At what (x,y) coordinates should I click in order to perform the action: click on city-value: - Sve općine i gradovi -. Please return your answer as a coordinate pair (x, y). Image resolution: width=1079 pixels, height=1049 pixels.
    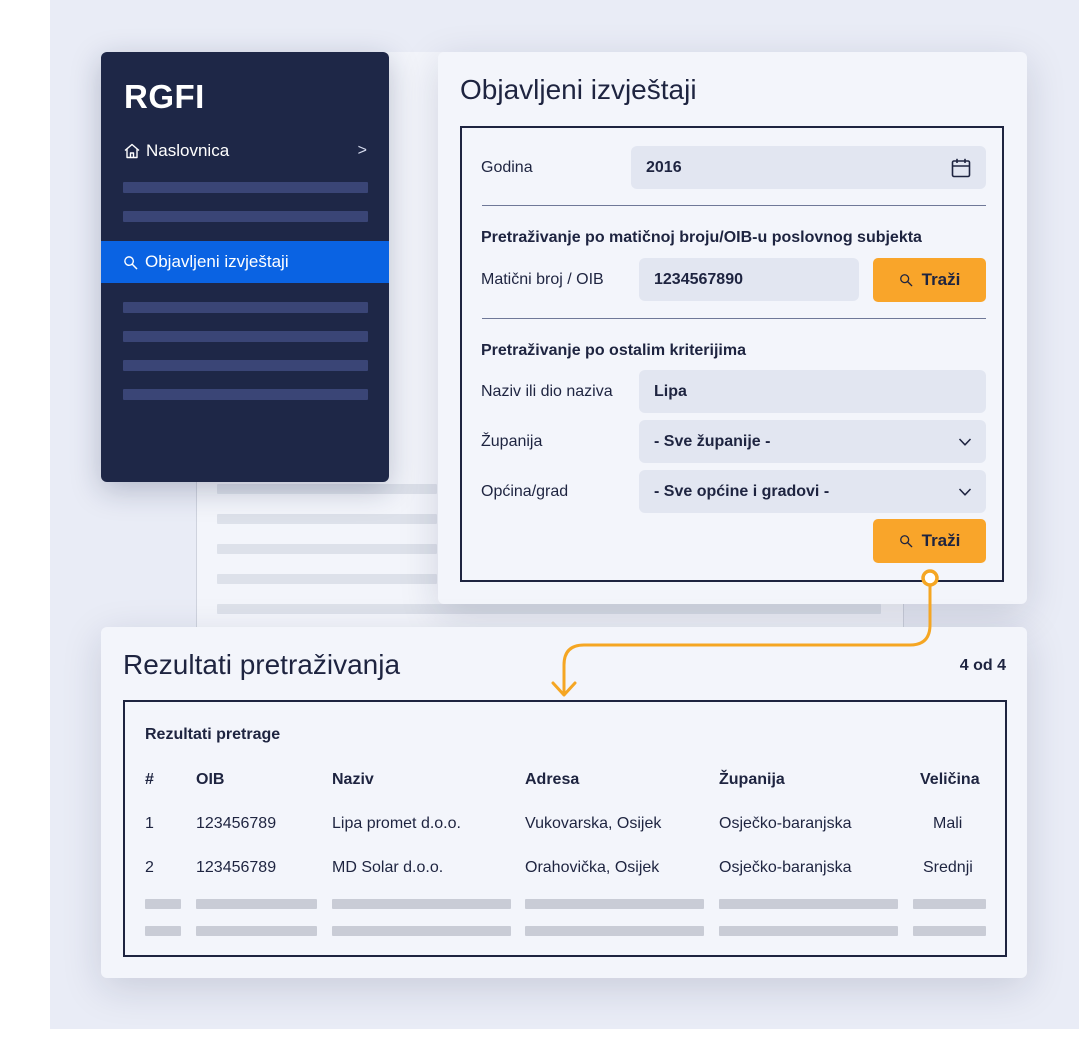
    Looking at the image, I should click on (742, 491).